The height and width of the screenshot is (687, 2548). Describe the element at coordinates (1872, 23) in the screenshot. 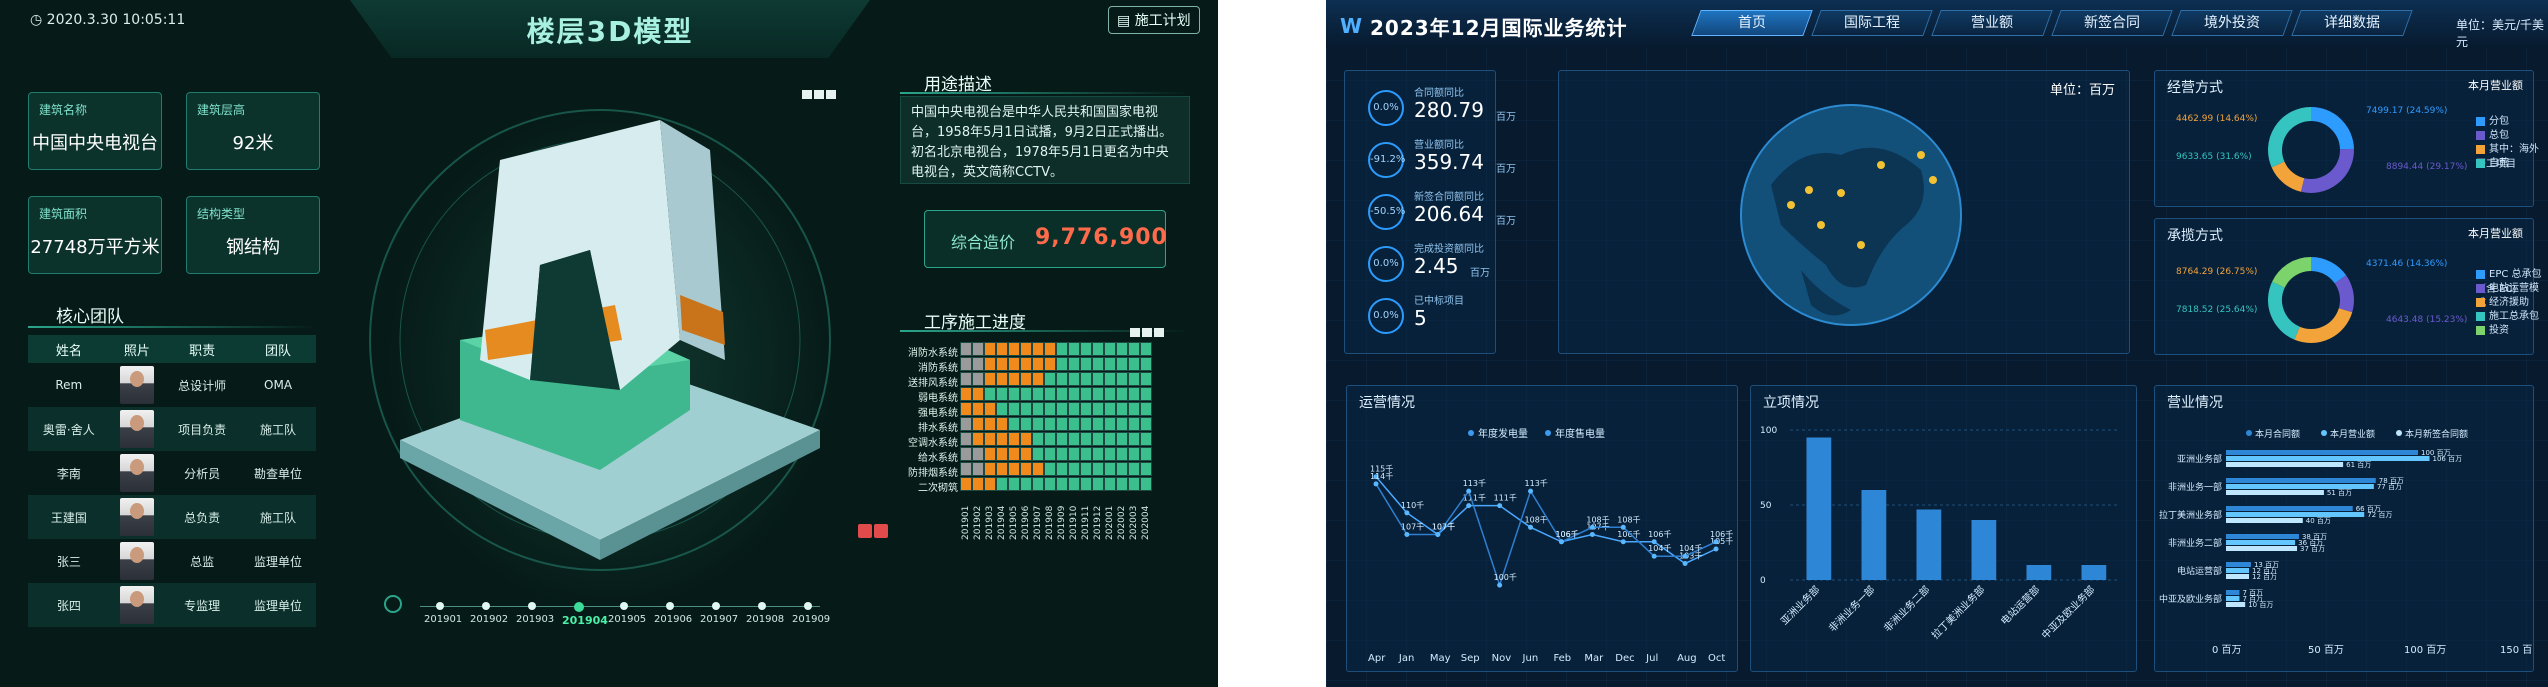

I see `nav-intl-engineering: 国际工程` at that location.